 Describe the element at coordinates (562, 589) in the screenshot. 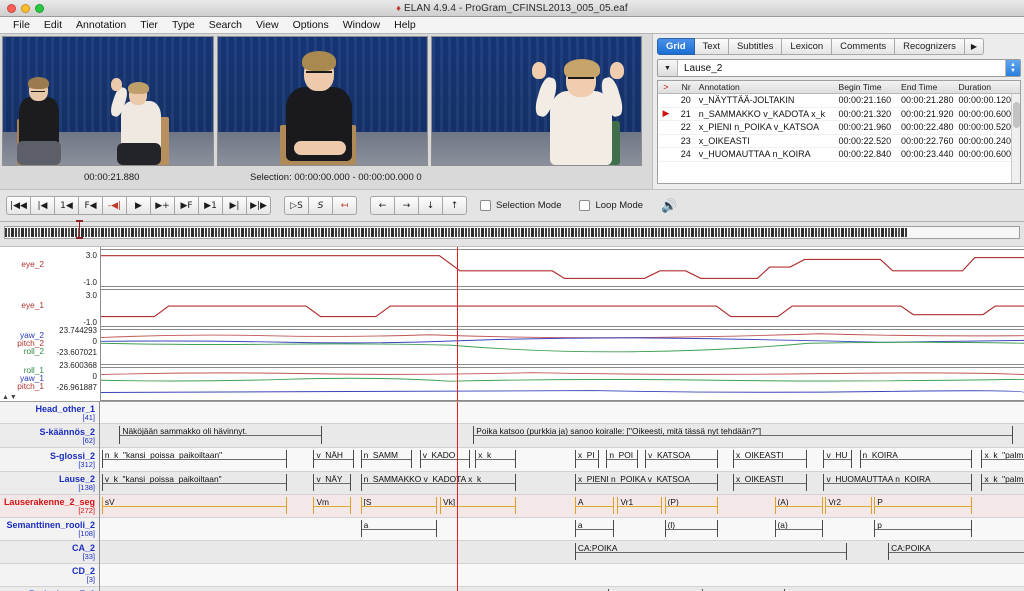

I see `track-body-lean-f-2: body_lean_F-02 body_lean_F-03` at that location.